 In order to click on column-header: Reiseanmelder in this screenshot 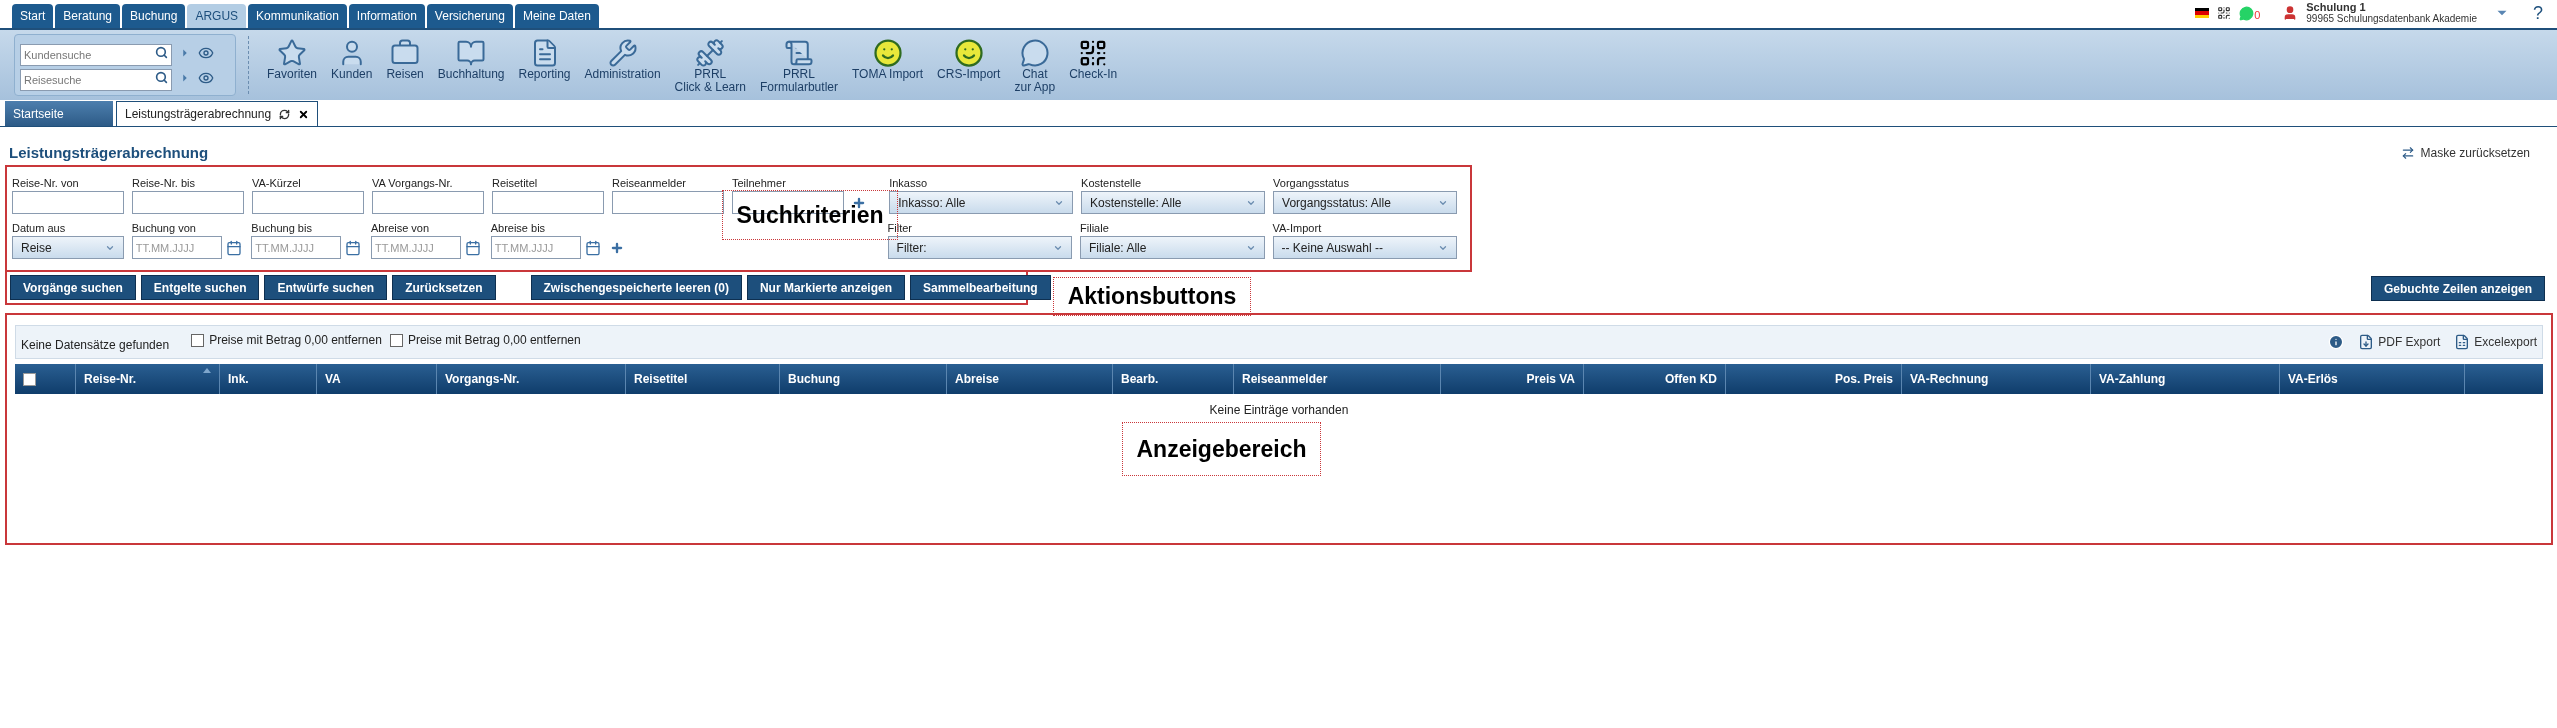, I will do `click(1337, 379)`.